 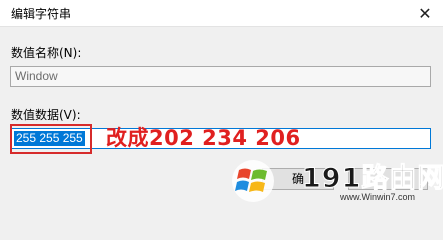 What do you see at coordinates (51, 139) in the screenshot?
I see `annotation-highlight-box` at bounding box center [51, 139].